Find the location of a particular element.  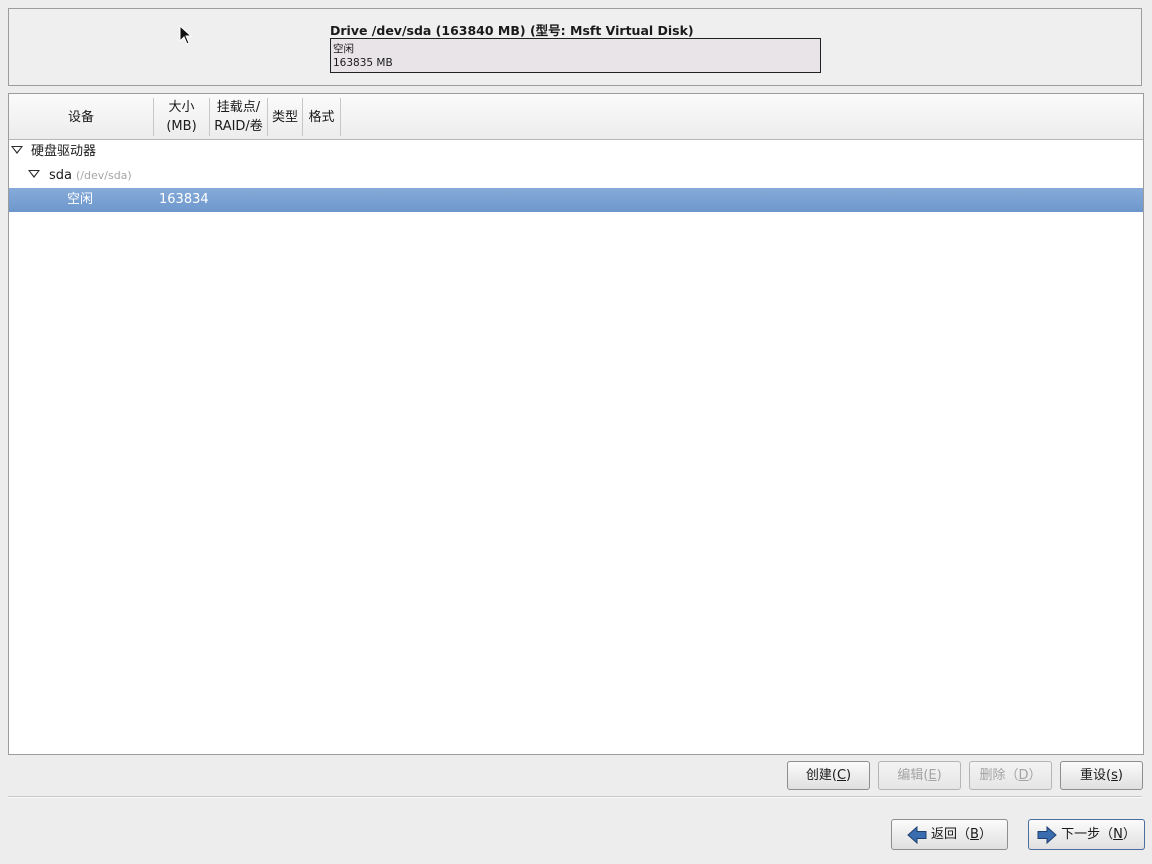

next-suffix: ） is located at coordinates (1129, 834).